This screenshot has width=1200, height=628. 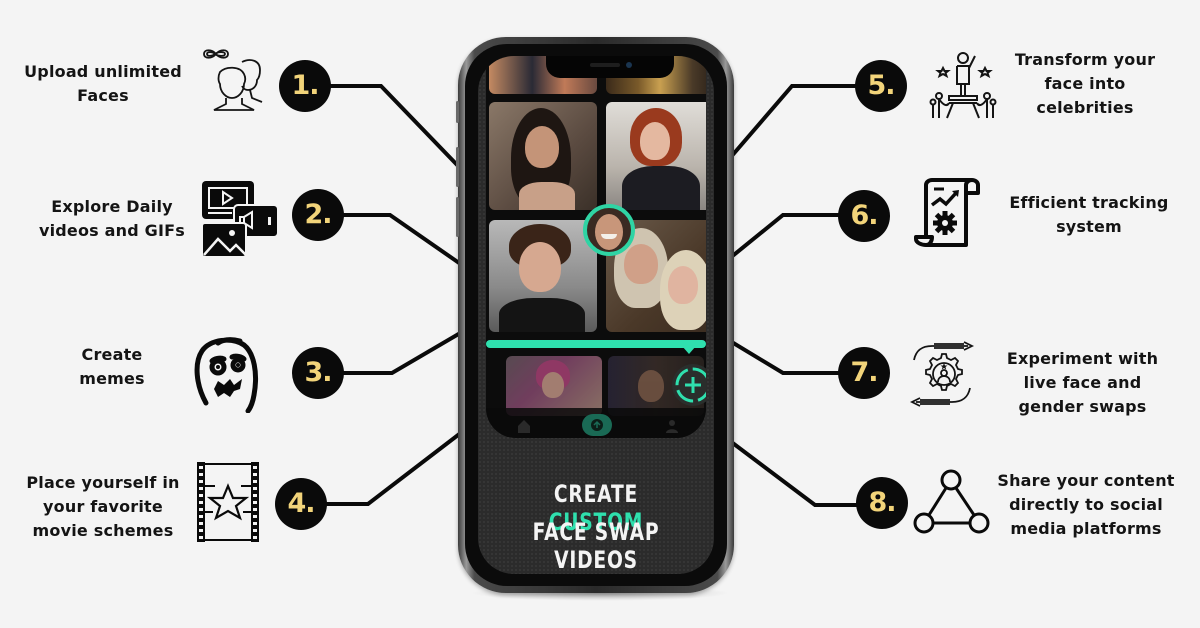 I want to click on app-screen, so click(x=596, y=247).